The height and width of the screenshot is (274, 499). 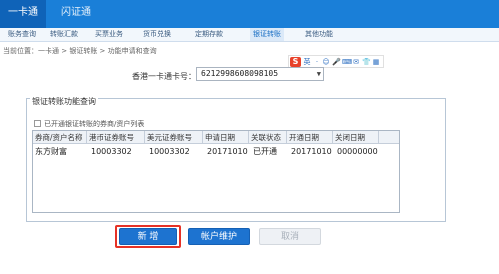 I want to click on sub-nav-bar: 账务查询 转账汇款 买票业务 货币兑换 定期存款 银证转账 其他功能, so click(x=249, y=35).